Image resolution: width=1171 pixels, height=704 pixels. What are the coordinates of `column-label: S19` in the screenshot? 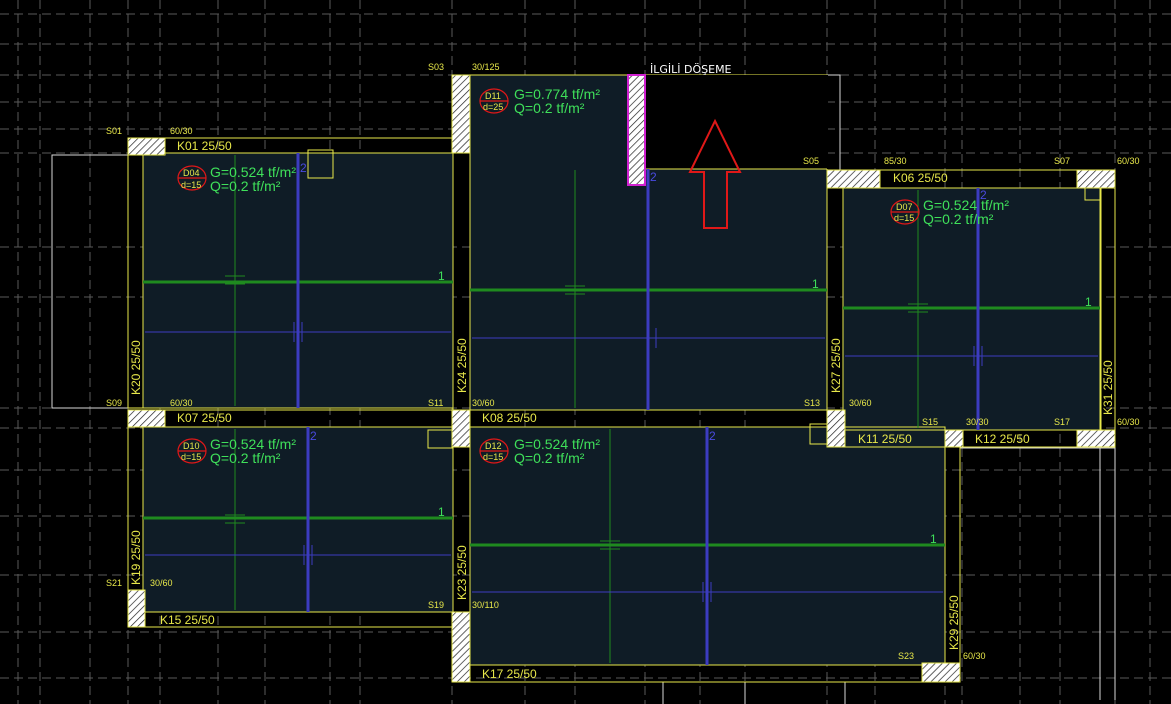 It's located at (436, 605).